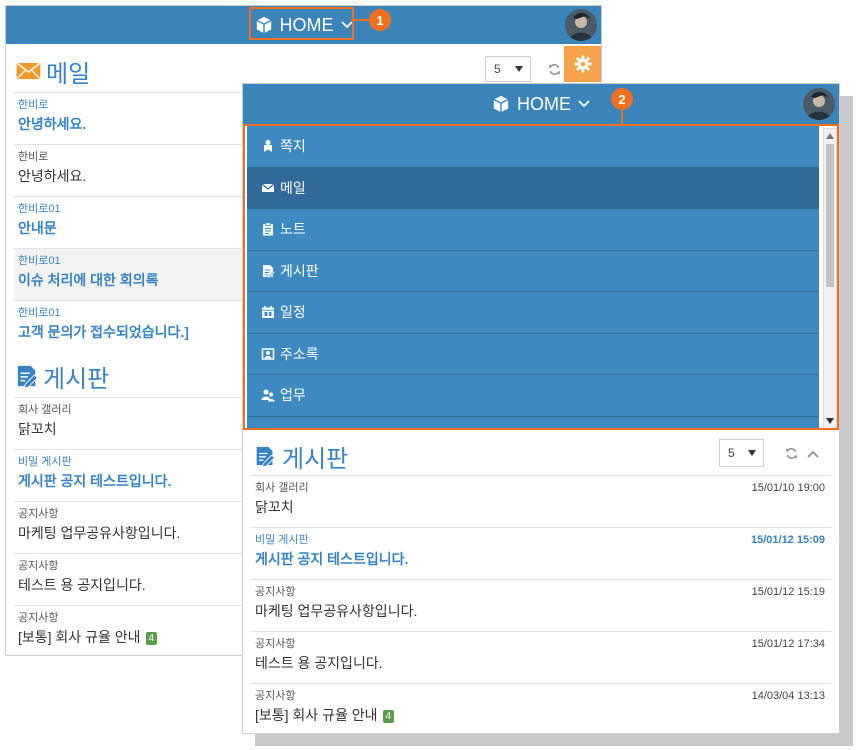 This screenshot has width=857, height=750. Describe the element at coordinates (380, 20) in the screenshot. I see `callout-1-badge: 1` at that location.